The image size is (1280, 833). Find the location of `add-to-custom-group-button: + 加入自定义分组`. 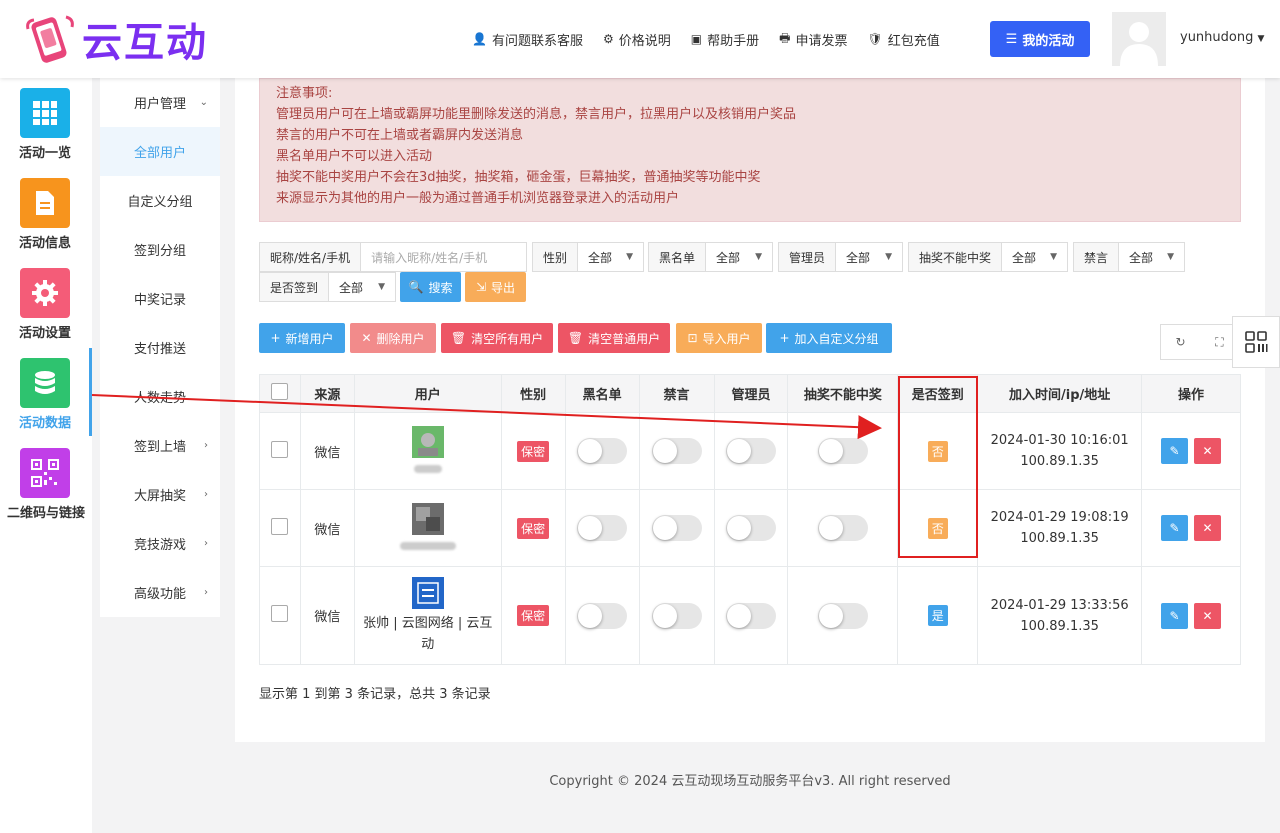

add-to-custom-group-button: + 加入自定义分组 is located at coordinates (829, 338).